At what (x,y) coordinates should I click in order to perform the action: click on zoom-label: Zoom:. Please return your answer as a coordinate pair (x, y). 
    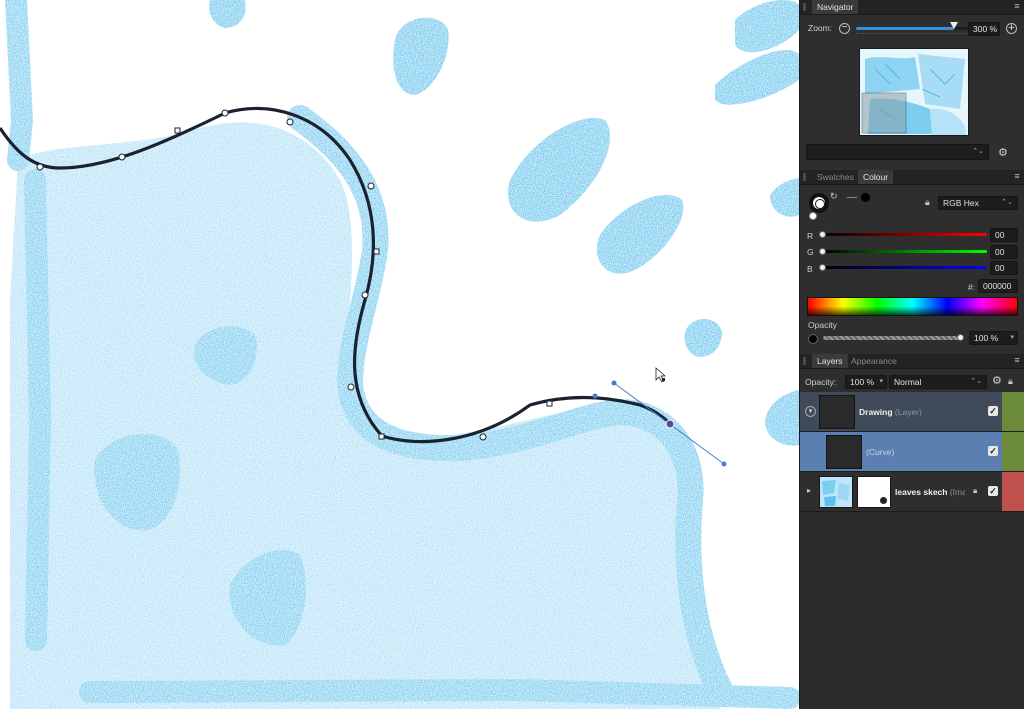
    Looking at the image, I should click on (820, 28).